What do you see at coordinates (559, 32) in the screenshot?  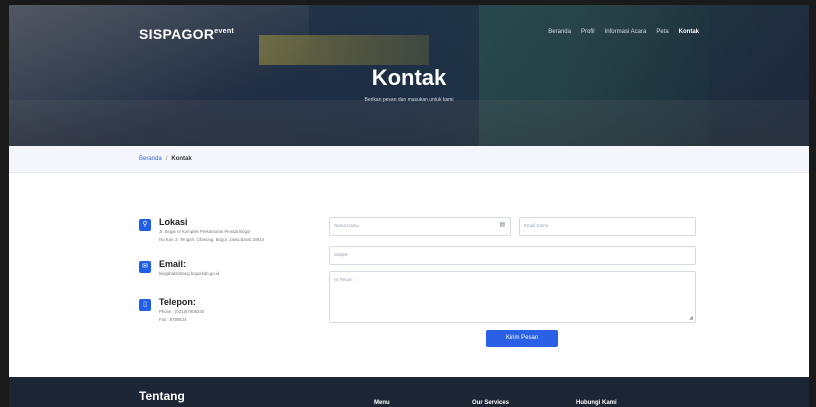 I see `nav-beranda: Beranda` at bounding box center [559, 32].